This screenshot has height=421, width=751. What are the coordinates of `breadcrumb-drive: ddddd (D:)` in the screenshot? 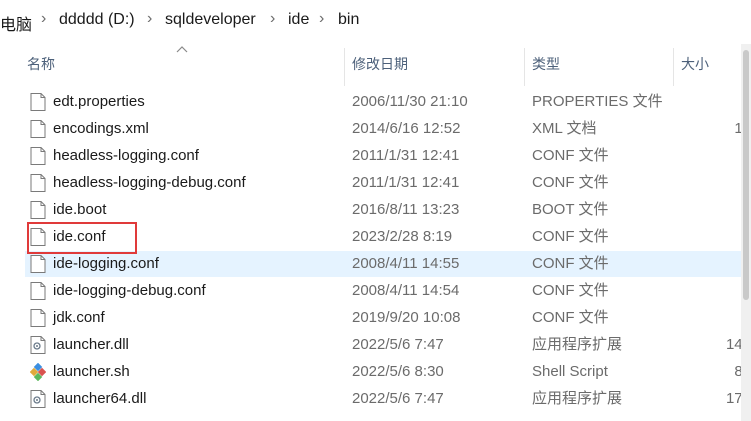 It's located at (97, 20).